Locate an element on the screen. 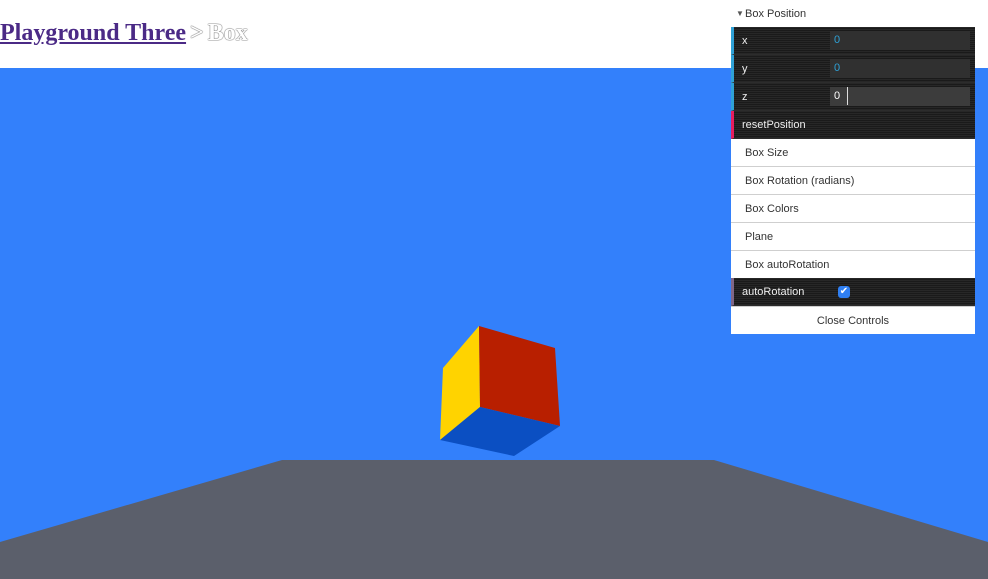 This screenshot has width=988, height=579. box-mesh is located at coordinates (500, 391).